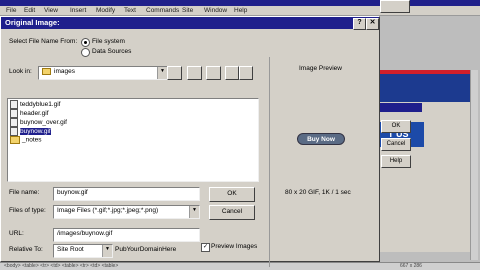  Describe the element at coordinates (108, 41) in the screenshot. I see `radio-file-system-label: File system` at that location.